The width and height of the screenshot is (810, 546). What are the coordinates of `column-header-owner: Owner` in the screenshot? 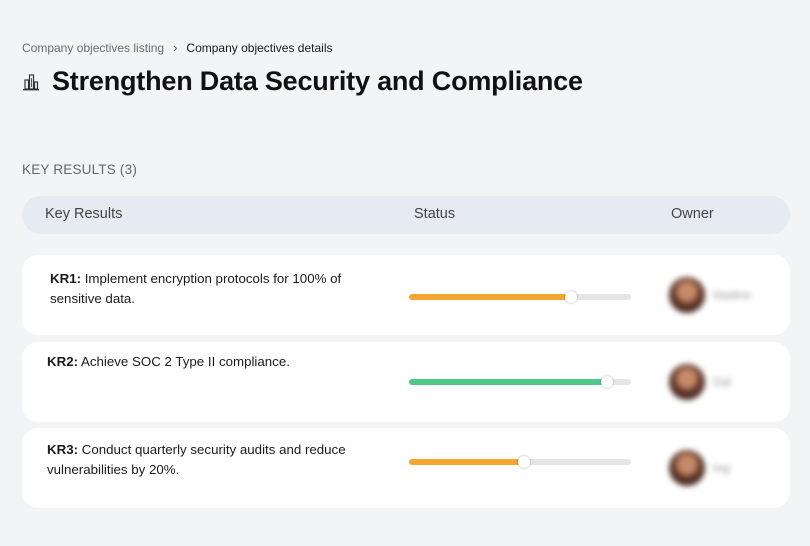 It's located at (692, 214).